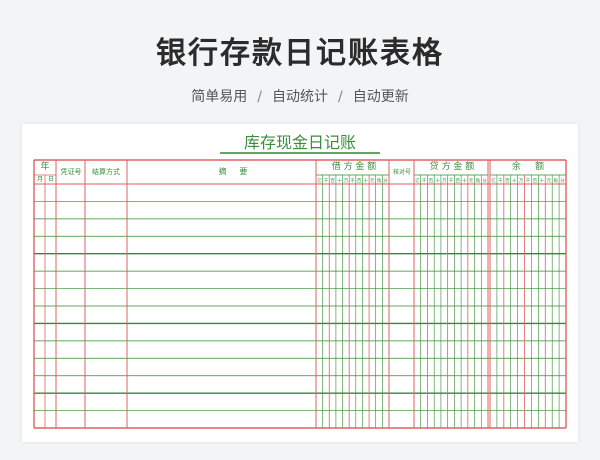  Describe the element at coordinates (402, 172) in the screenshot. I see `header-check: 核对号` at that location.